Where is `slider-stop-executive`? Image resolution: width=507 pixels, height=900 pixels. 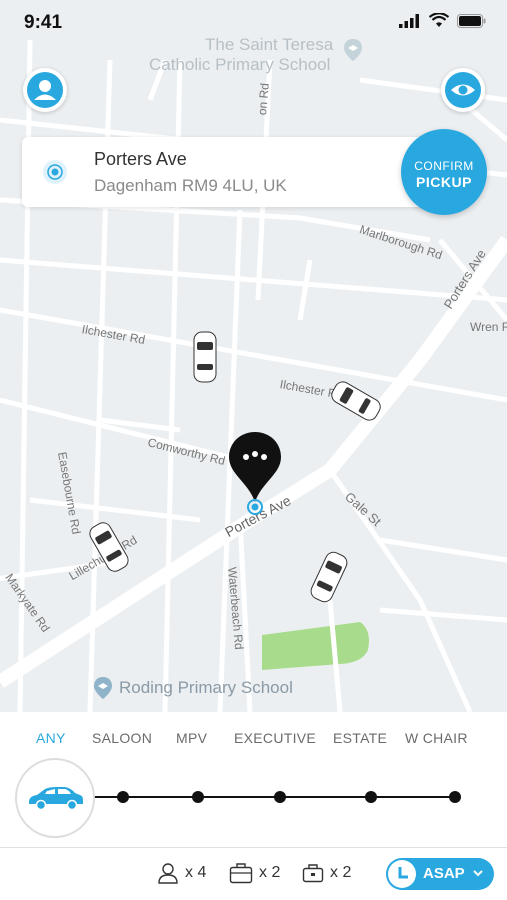
slider-stop-executive is located at coordinates (280, 797).